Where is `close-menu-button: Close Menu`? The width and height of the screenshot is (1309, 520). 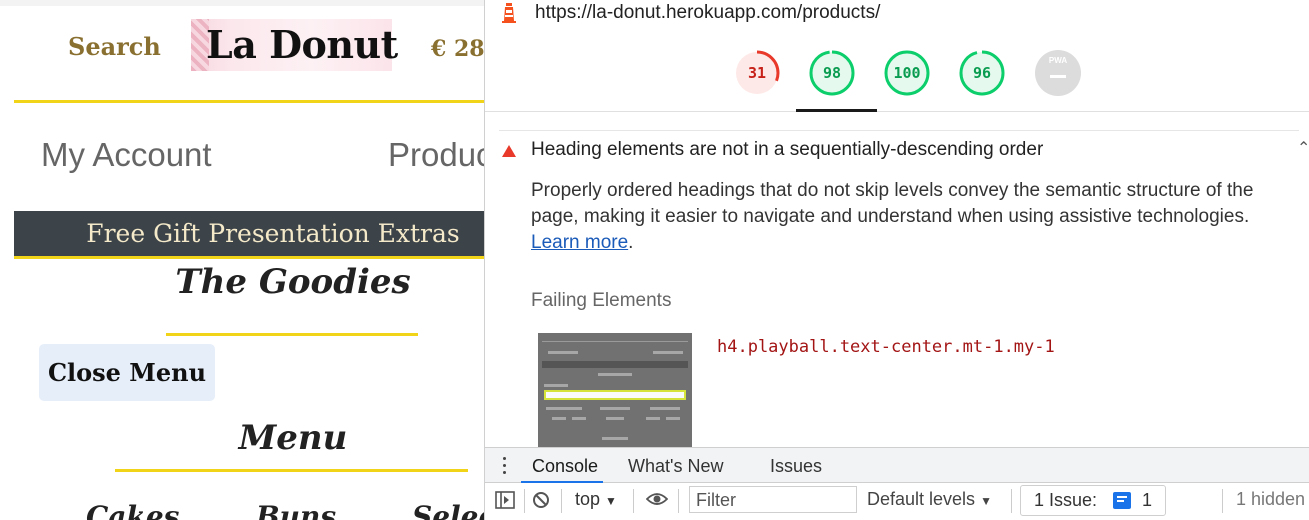 close-menu-button: Close Menu is located at coordinates (127, 372).